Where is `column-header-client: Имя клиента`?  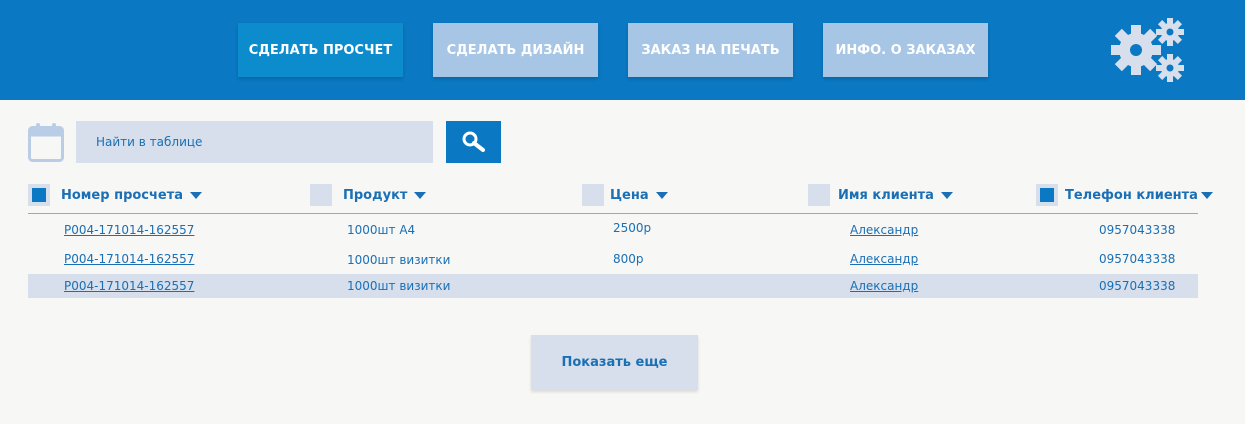 column-header-client: Имя клиента is located at coordinates (880, 195).